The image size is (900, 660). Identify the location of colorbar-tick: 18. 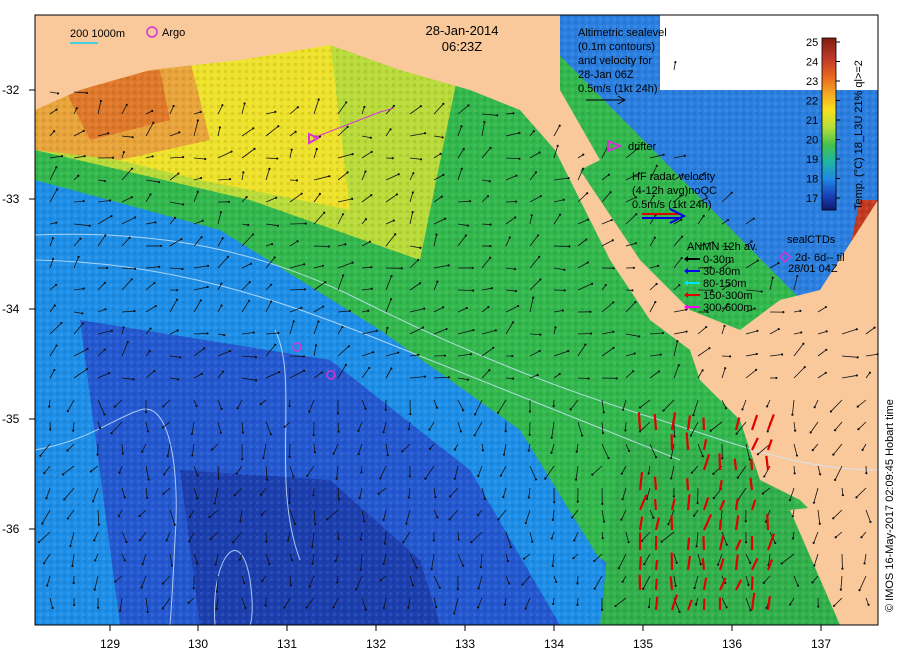
(812, 180).